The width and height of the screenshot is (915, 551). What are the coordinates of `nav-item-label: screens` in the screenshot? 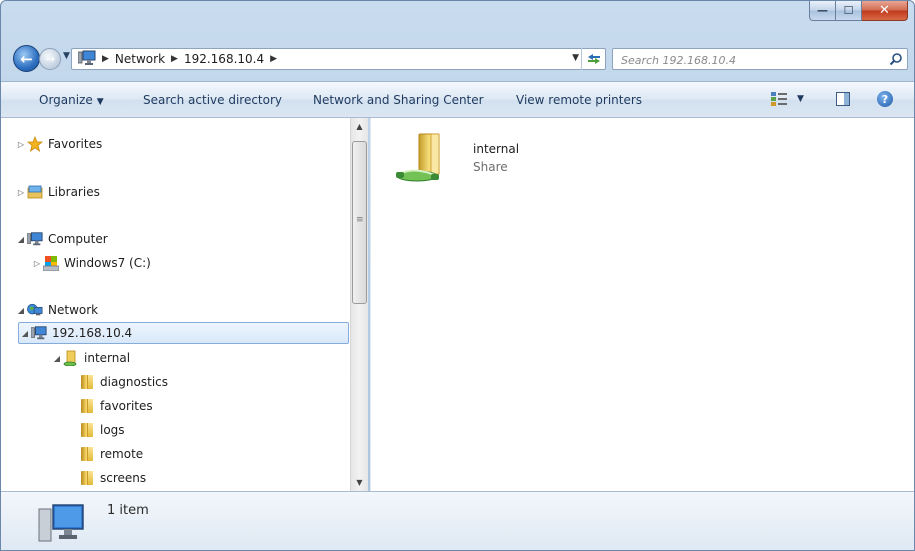 It's located at (123, 478).